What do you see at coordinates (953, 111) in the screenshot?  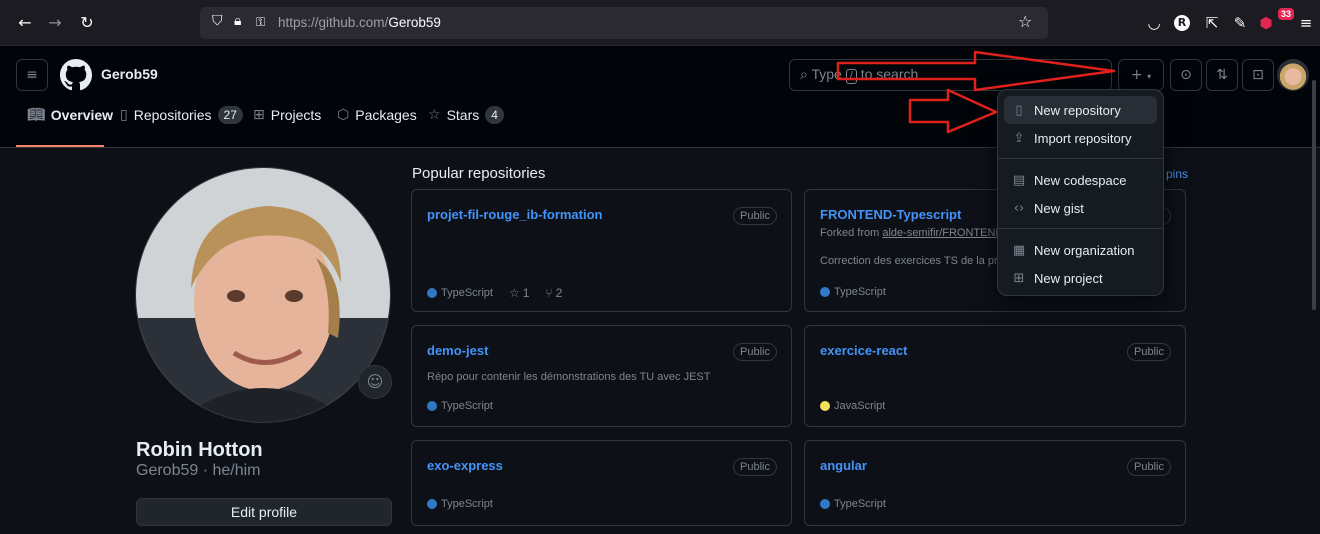 I see `annotation-arrow-to-new-repository` at bounding box center [953, 111].